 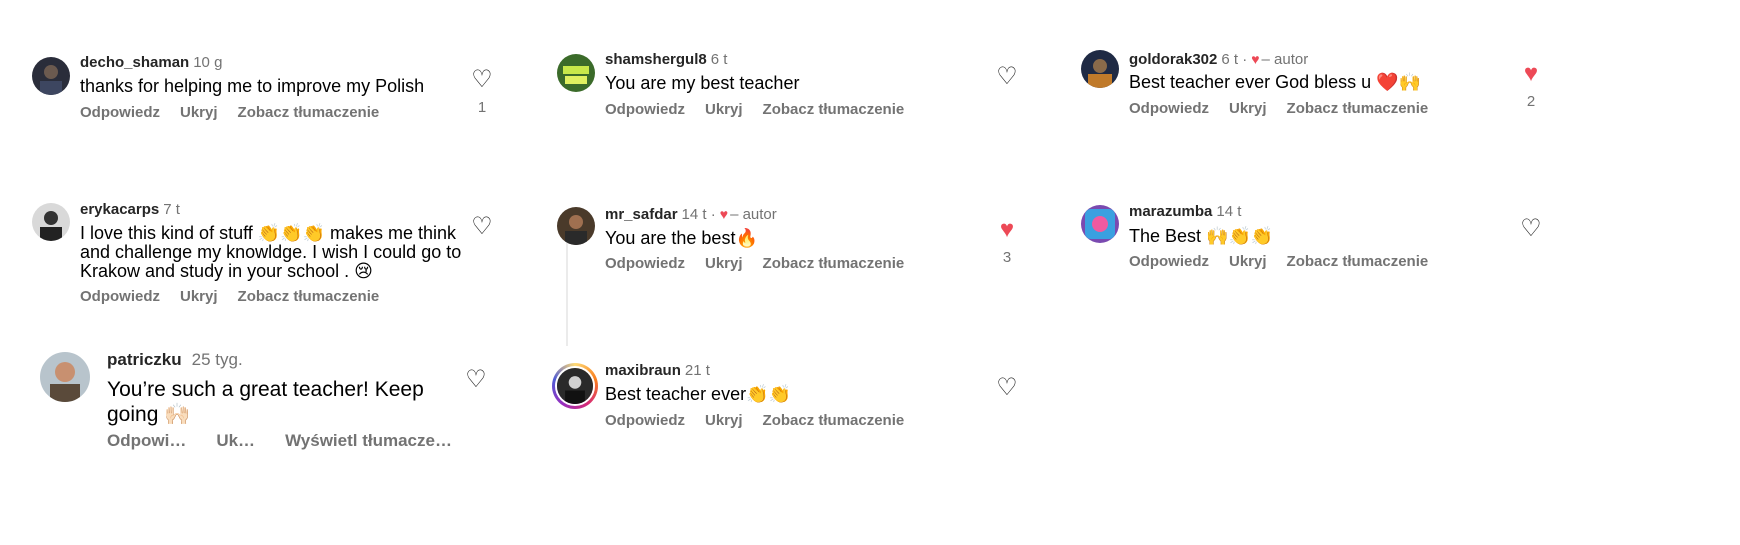 I want to click on username: goldorak302, so click(x=1173, y=59).